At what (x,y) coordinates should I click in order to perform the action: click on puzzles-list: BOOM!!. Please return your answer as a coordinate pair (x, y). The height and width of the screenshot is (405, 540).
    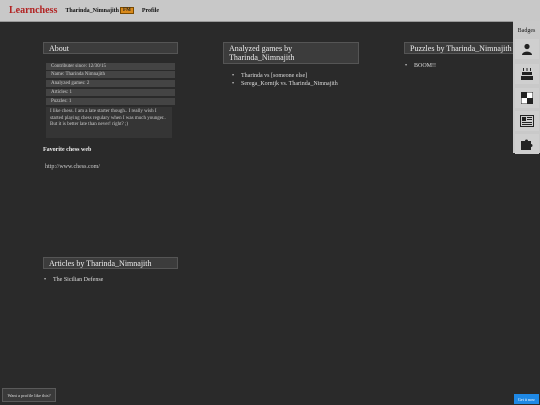
    Looking at the image, I should click on (419, 66).